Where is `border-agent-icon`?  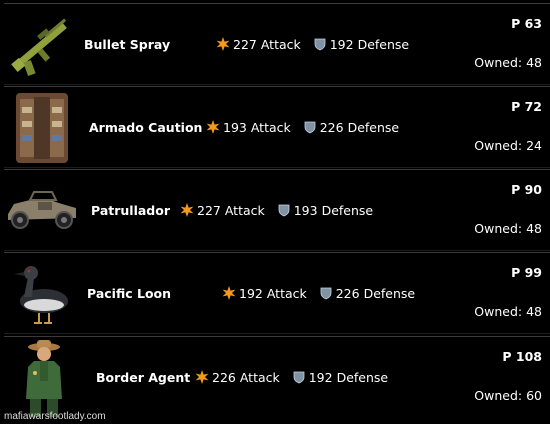
border-agent-icon is located at coordinates (42, 378).